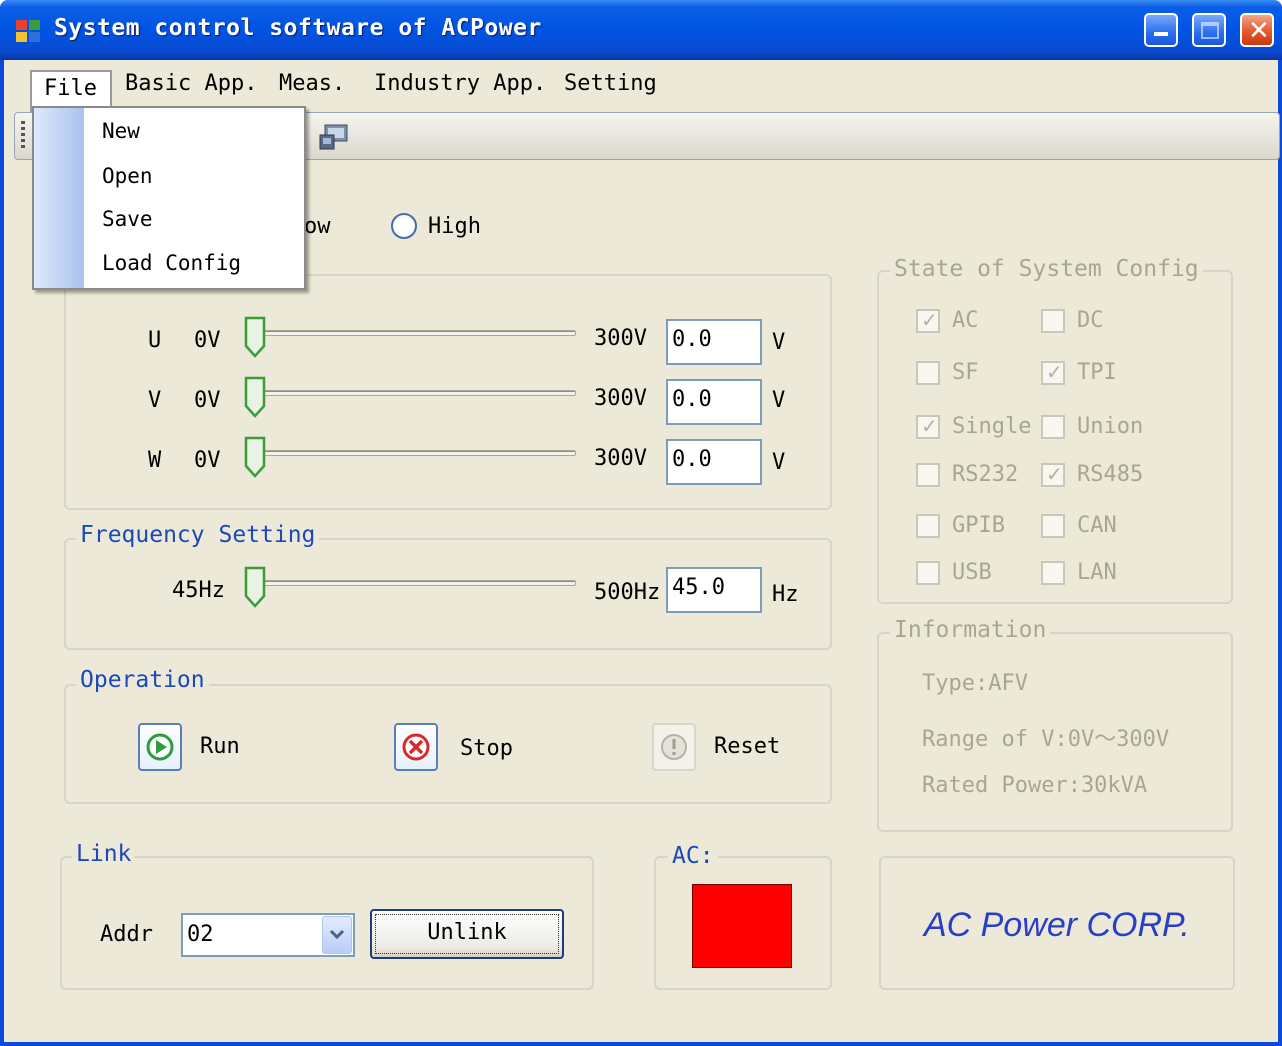 The image size is (1282, 1046). Describe the element at coordinates (155, 400) in the screenshot. I see `phase-v-label: V` at that location.